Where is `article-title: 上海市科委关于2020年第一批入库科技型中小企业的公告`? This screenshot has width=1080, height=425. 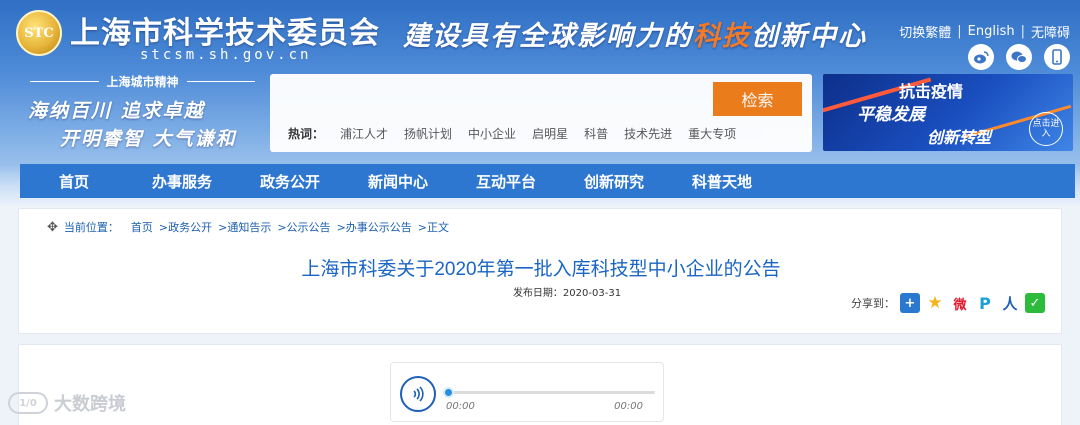 article-title: 上海市科委关于2020年第一批入库科技型中小企业的公告 is located at coordinates (541, 269).